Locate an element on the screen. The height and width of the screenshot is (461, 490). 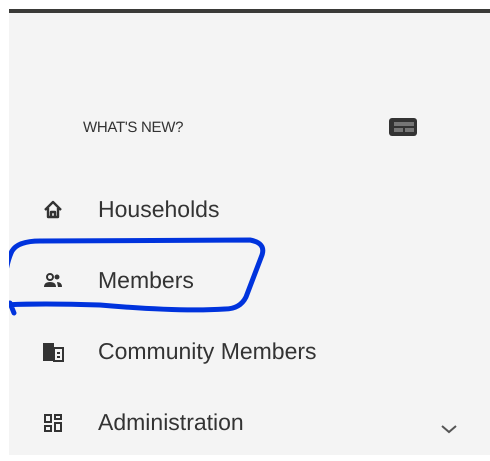
building-icon is located at coordinates (53, 352).